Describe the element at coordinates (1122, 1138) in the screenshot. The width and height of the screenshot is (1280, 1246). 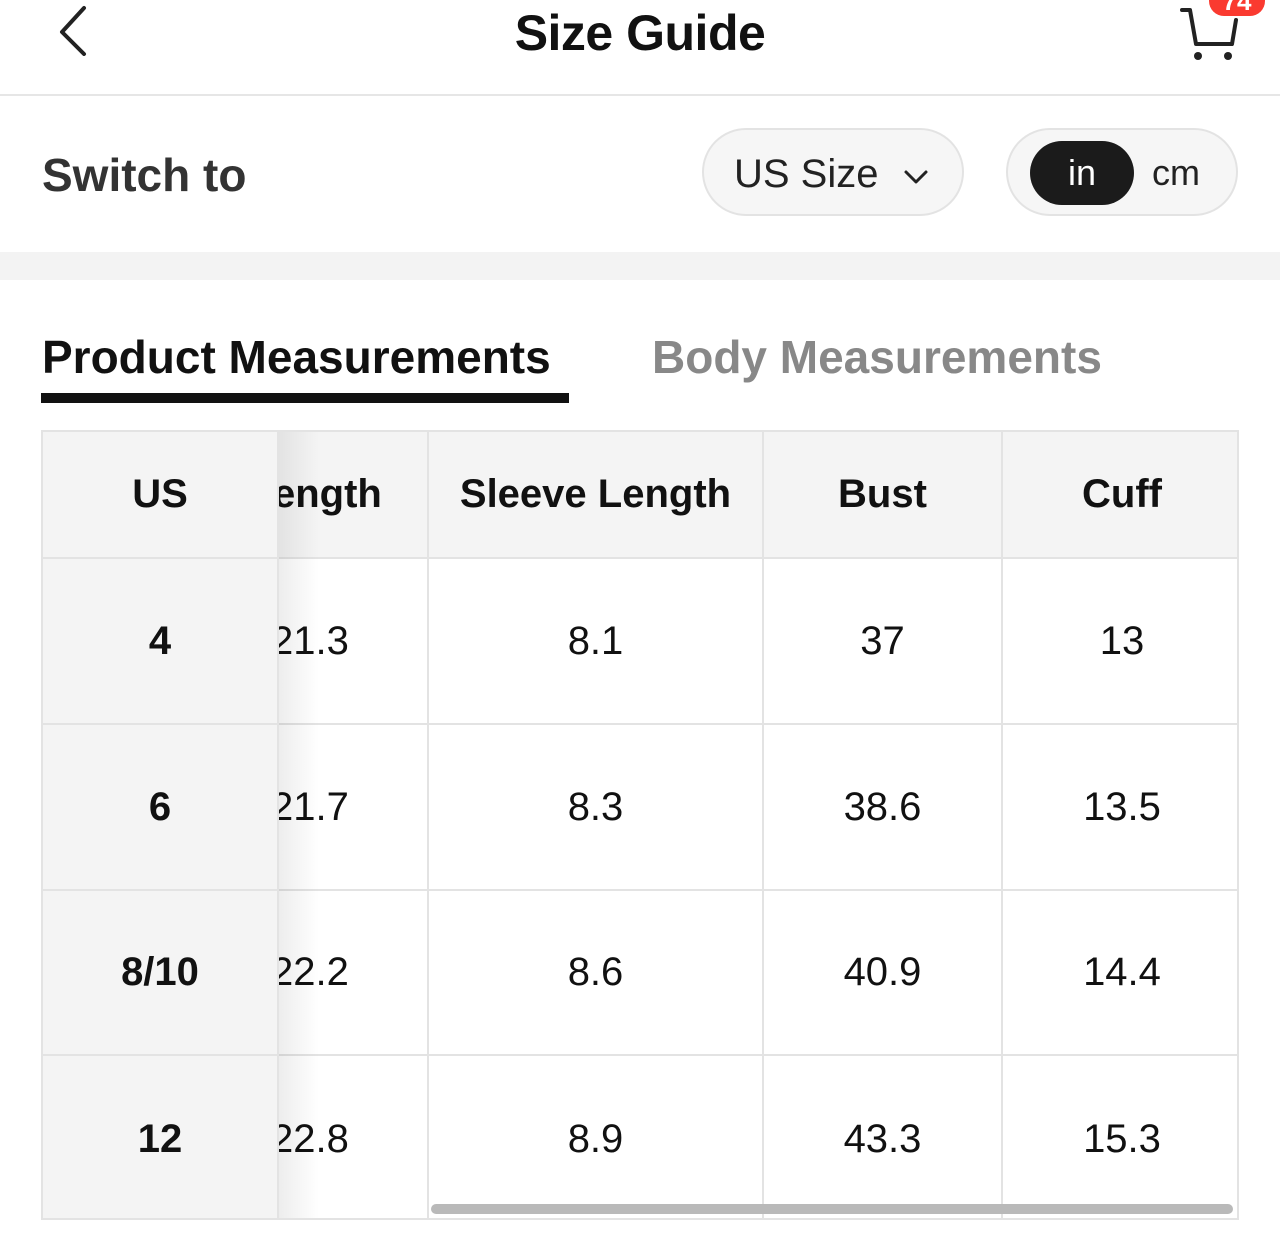
I see `table-cell-cuff: 15.3` at that location.